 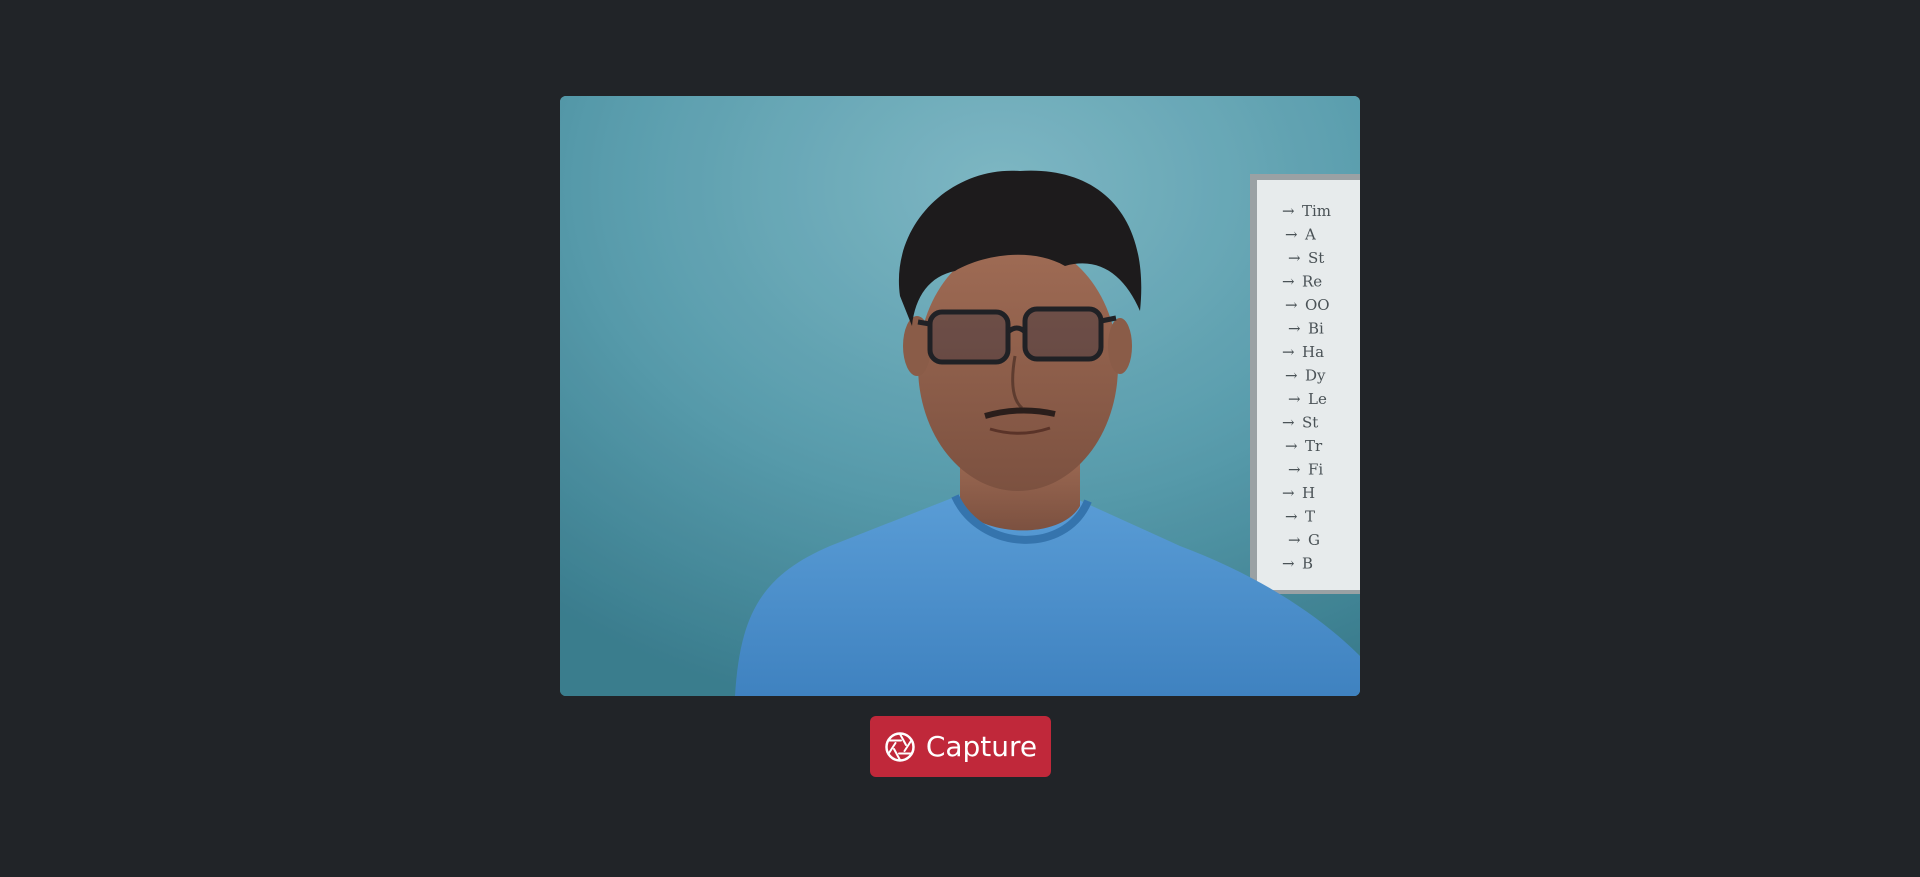 What do you see at coordinates (1315, 376) in the screenshot?
I see `whiteboard-text: Dy` at bounding box center [1315, 376].